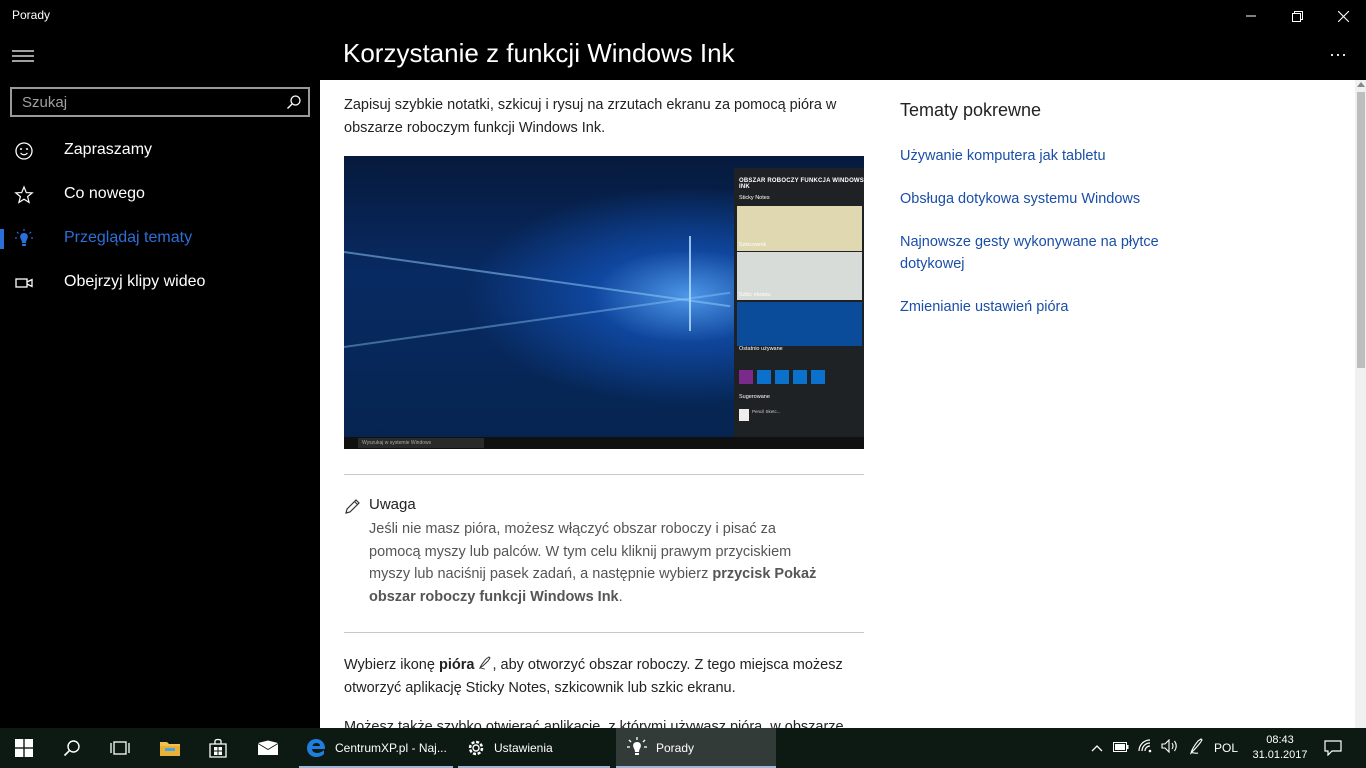  I want to click on paragraph-text: Wybierz ikonę, so click(391, 665).